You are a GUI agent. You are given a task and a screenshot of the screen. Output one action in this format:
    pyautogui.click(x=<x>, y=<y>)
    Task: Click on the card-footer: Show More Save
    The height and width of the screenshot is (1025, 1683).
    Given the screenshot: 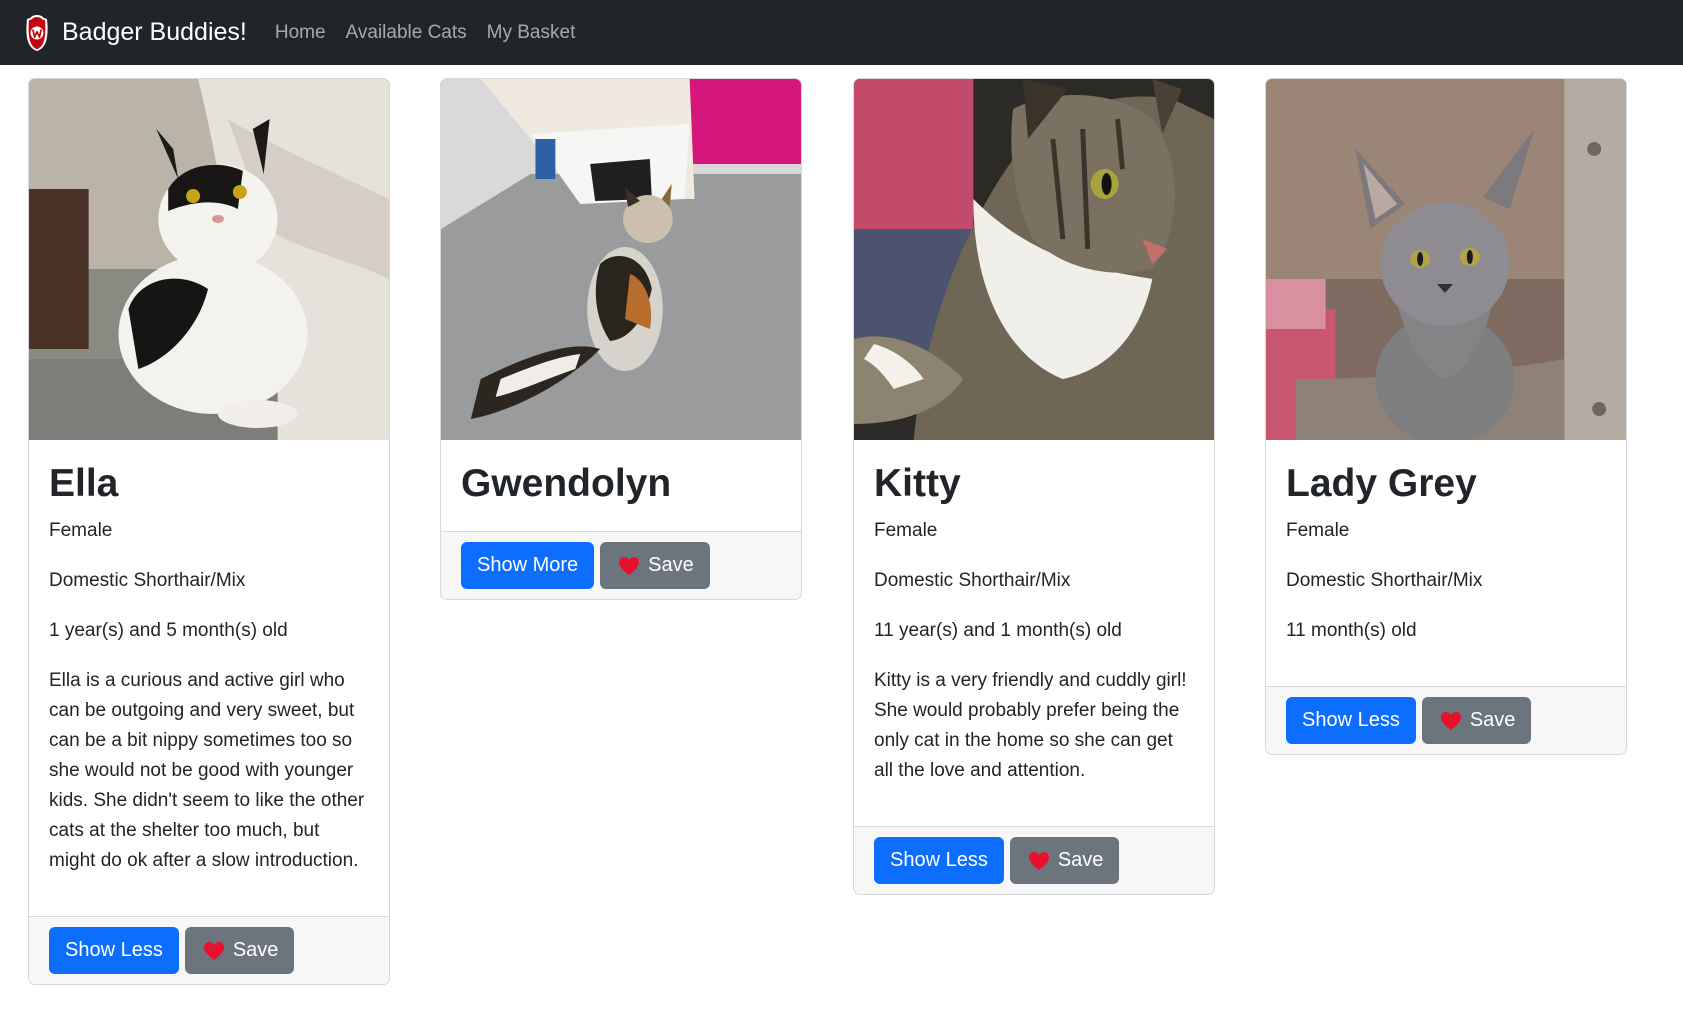 What is the action you would take?
    pyautogui.click(x=621, y=565)
    